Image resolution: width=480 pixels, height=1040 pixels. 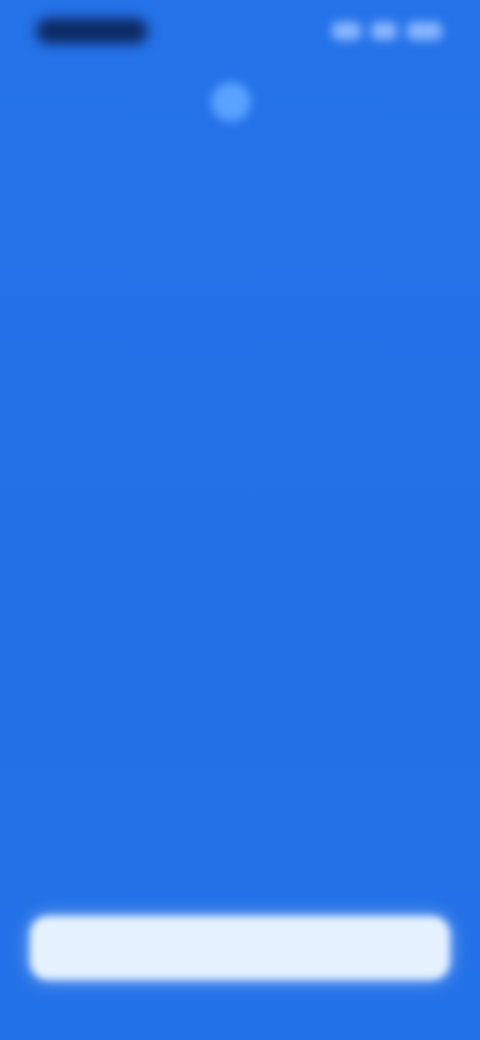 I want to click on status-bar, so click(x=240, y=31).